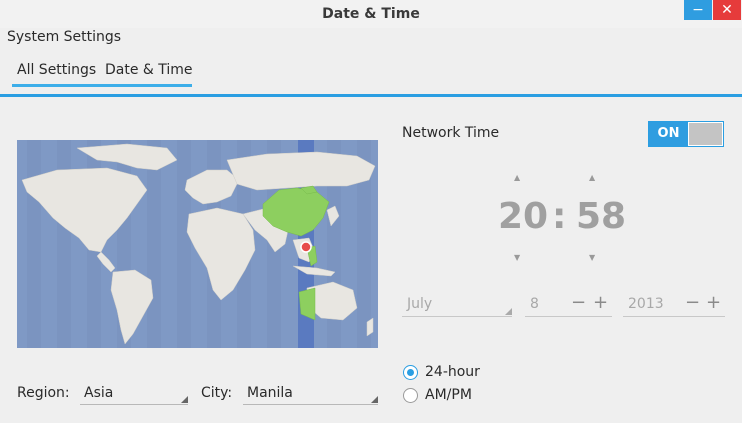 The image size is (742, 423). I want to click on minutes-value: 58, so click(601, 216).